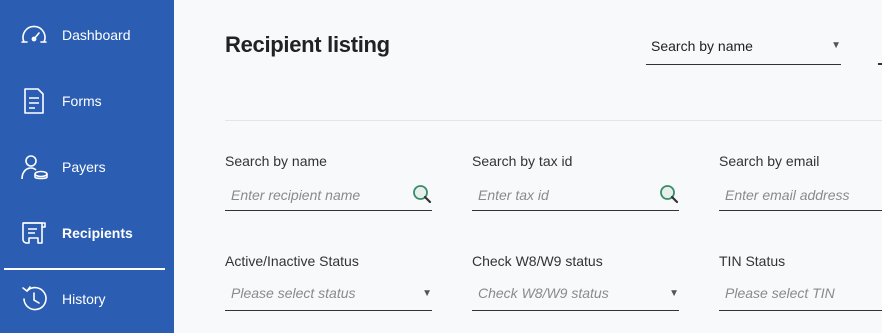 The height and width of the screenshot is (333, 882). I want to click on sidebar-item-label: Forms, so click(82, 101).